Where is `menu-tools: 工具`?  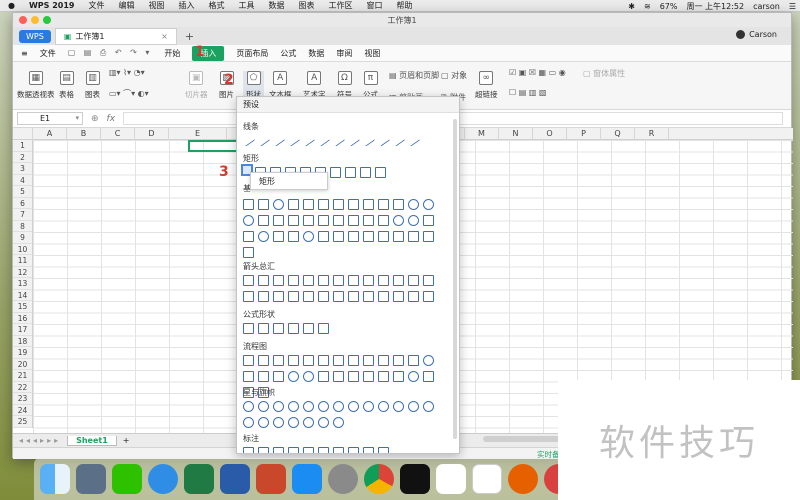
menu-tools: 工具 is located at coordinates (246, 5).